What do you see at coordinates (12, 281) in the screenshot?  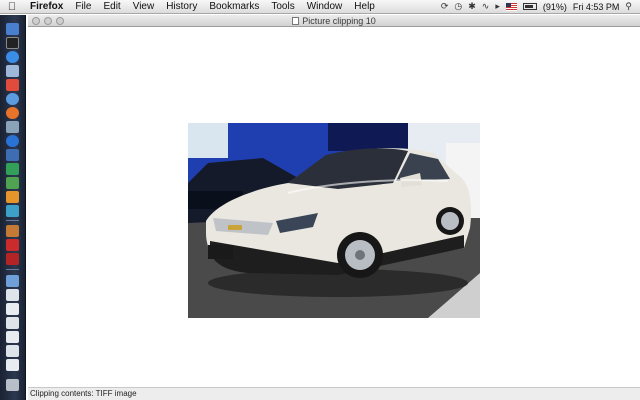 I see `folder-icon` at bounding box center [12, 281].